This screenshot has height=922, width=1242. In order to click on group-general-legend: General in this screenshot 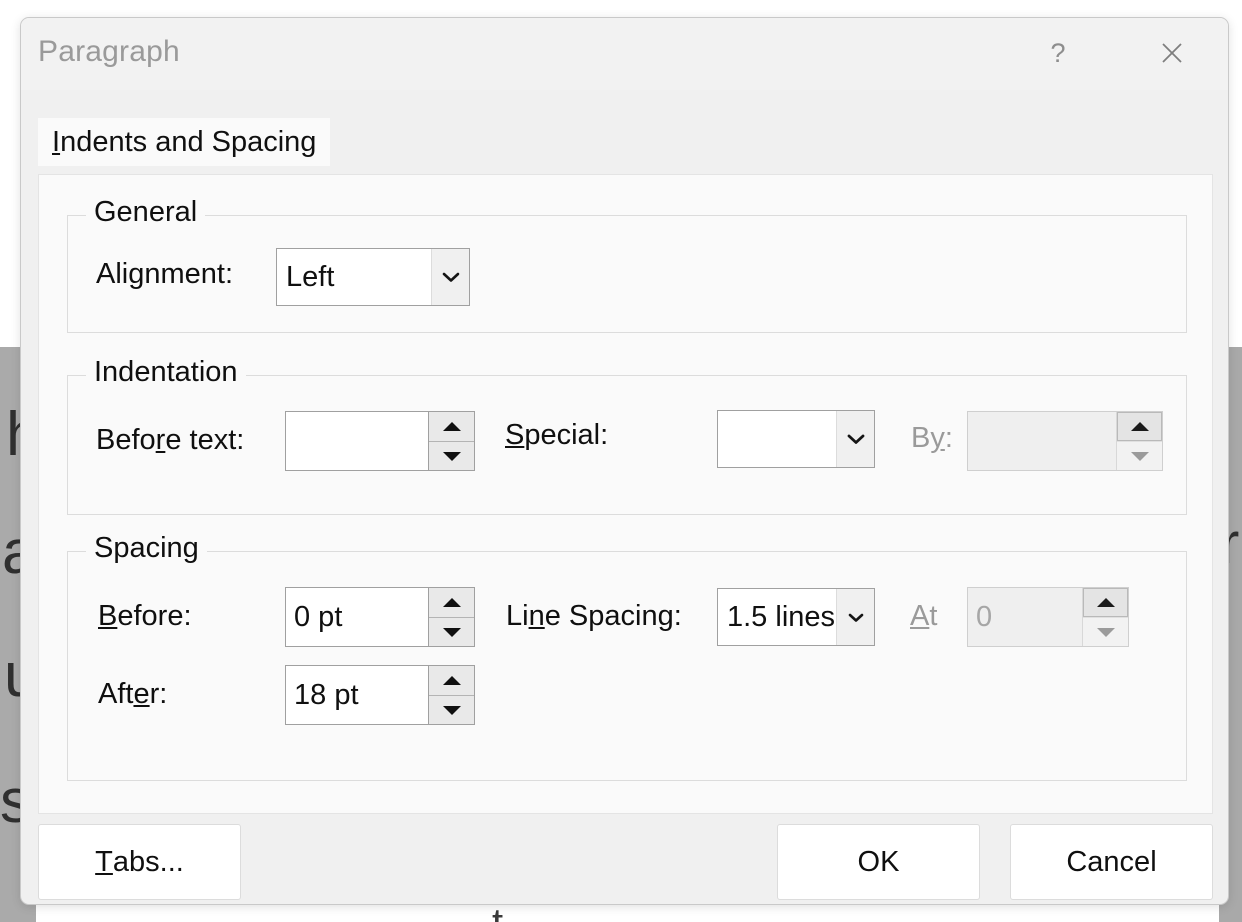, I will do `click(146, 212)`.